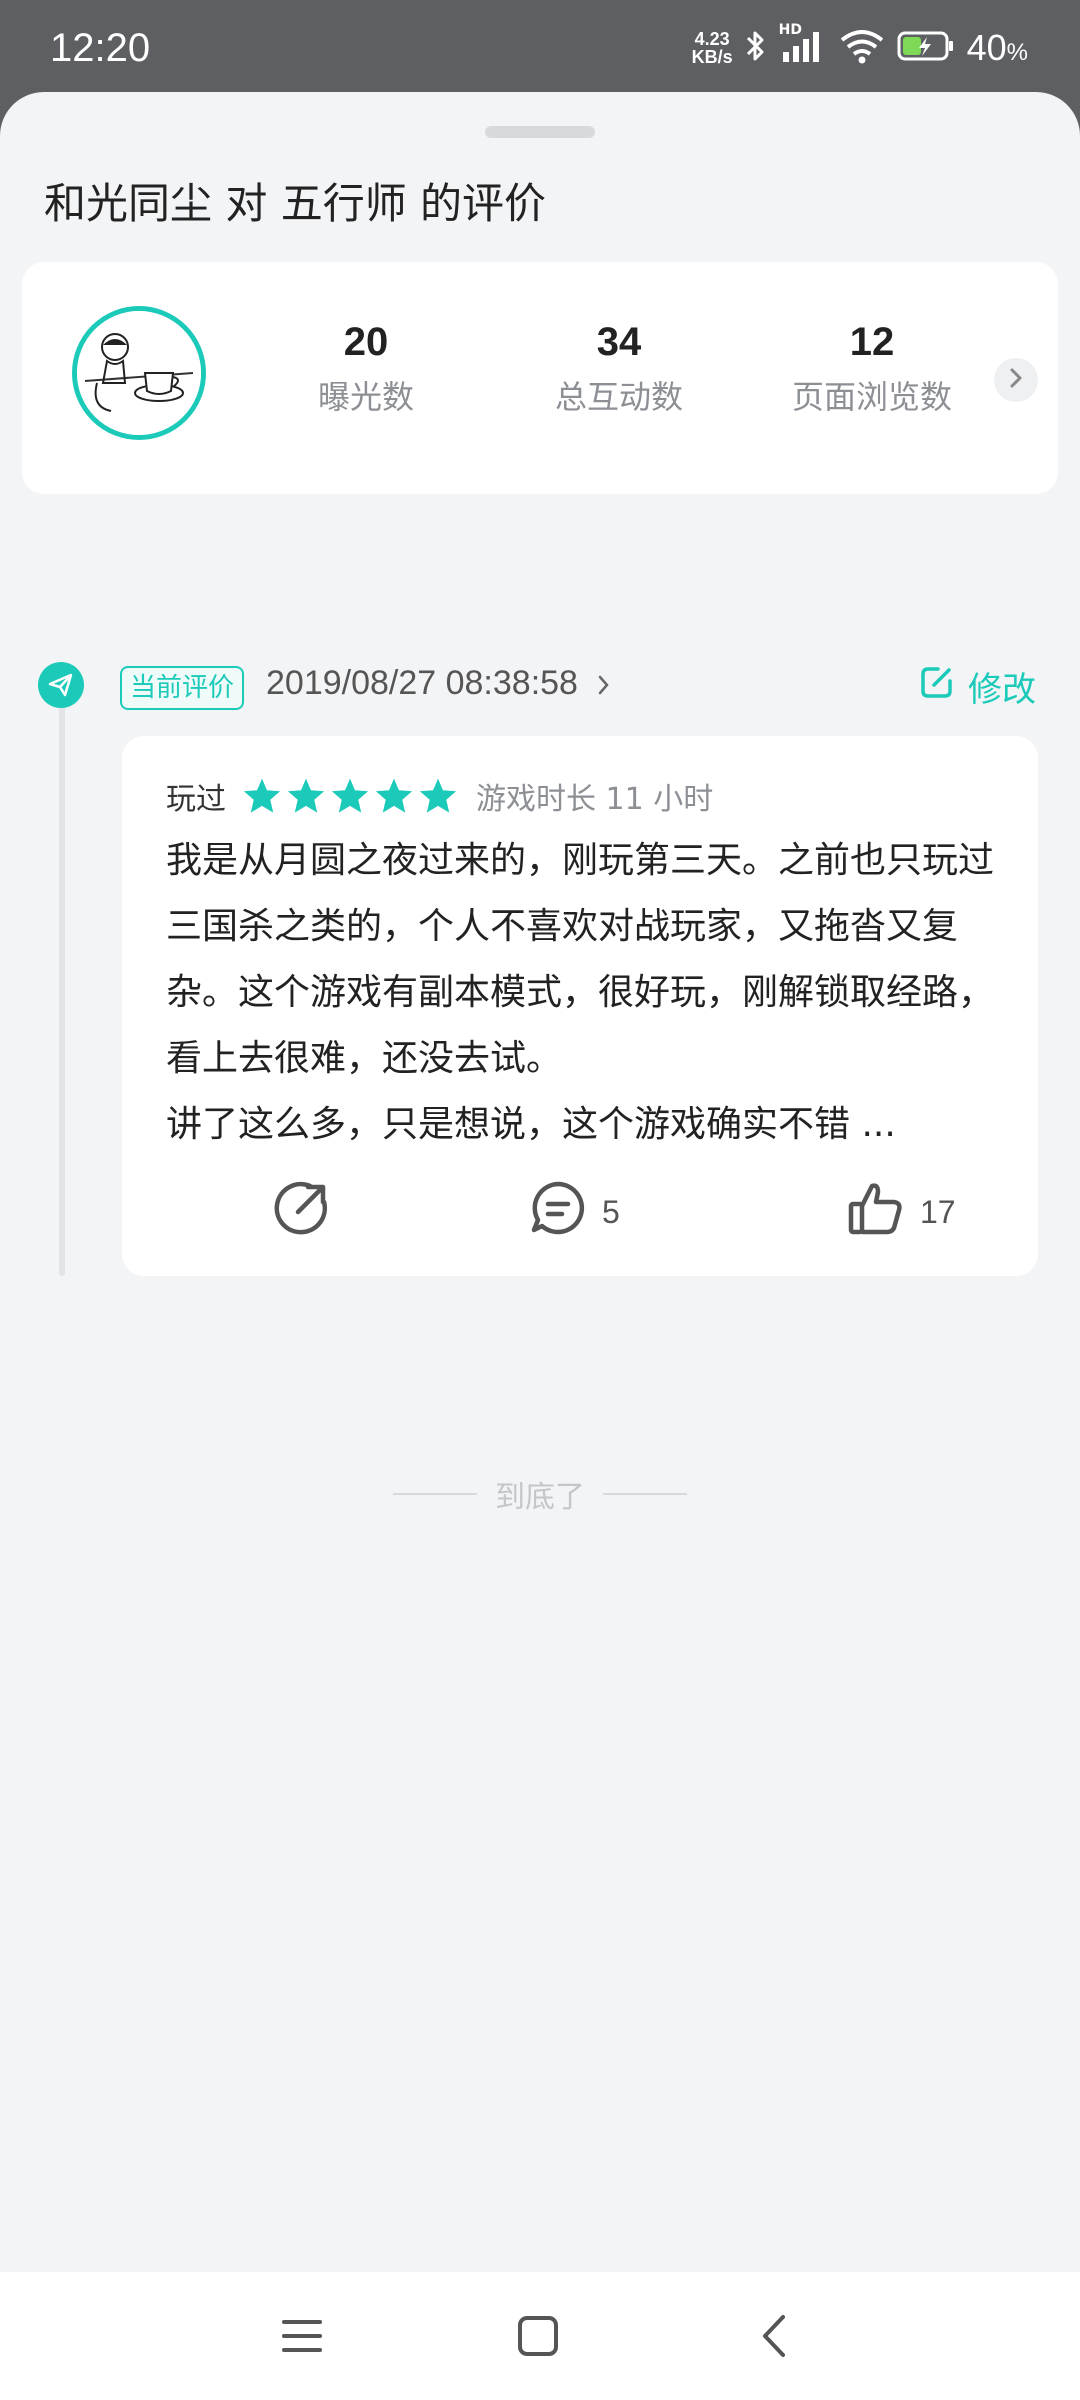 This screenshot has width=1080, height=2400. Describe the element at coordinates (937, 686) in the screenshot. I see `edit-icon` at that location.